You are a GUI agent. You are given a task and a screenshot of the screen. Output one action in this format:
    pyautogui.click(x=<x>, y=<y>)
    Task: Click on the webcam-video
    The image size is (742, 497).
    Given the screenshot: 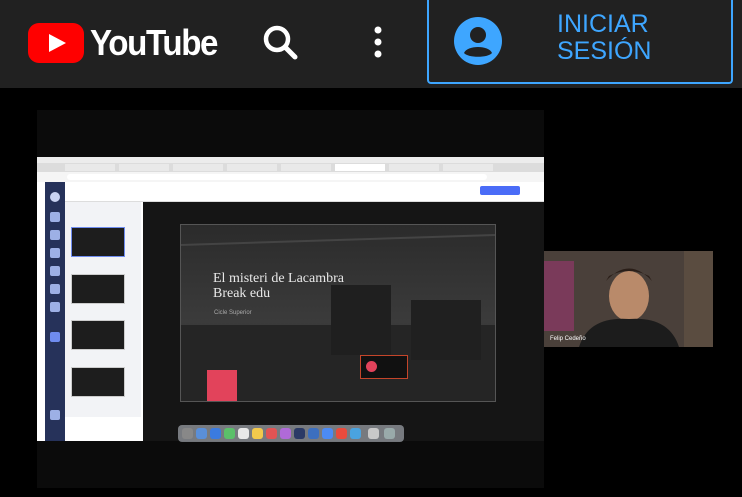 What is the action you would take?
    pyautogui.click(x=628, y=299)
    